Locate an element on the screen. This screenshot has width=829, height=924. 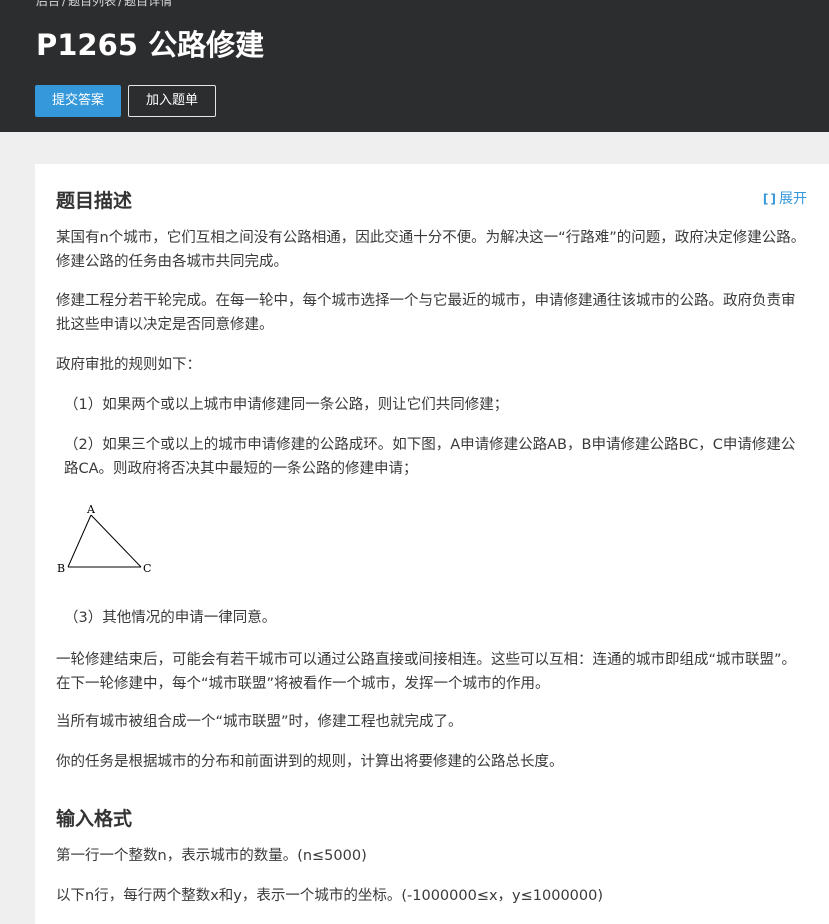
rule-item: （3）其他情况的申请一律同意。 is located at coordinates (170, 618).